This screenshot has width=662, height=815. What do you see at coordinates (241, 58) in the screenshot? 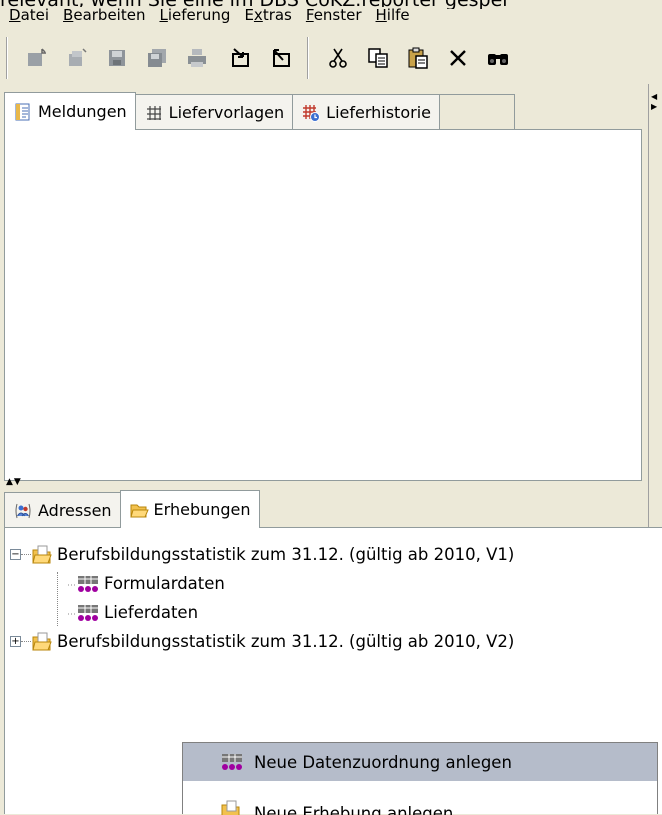
I see `import-icon` at bounding box center [241, 58].